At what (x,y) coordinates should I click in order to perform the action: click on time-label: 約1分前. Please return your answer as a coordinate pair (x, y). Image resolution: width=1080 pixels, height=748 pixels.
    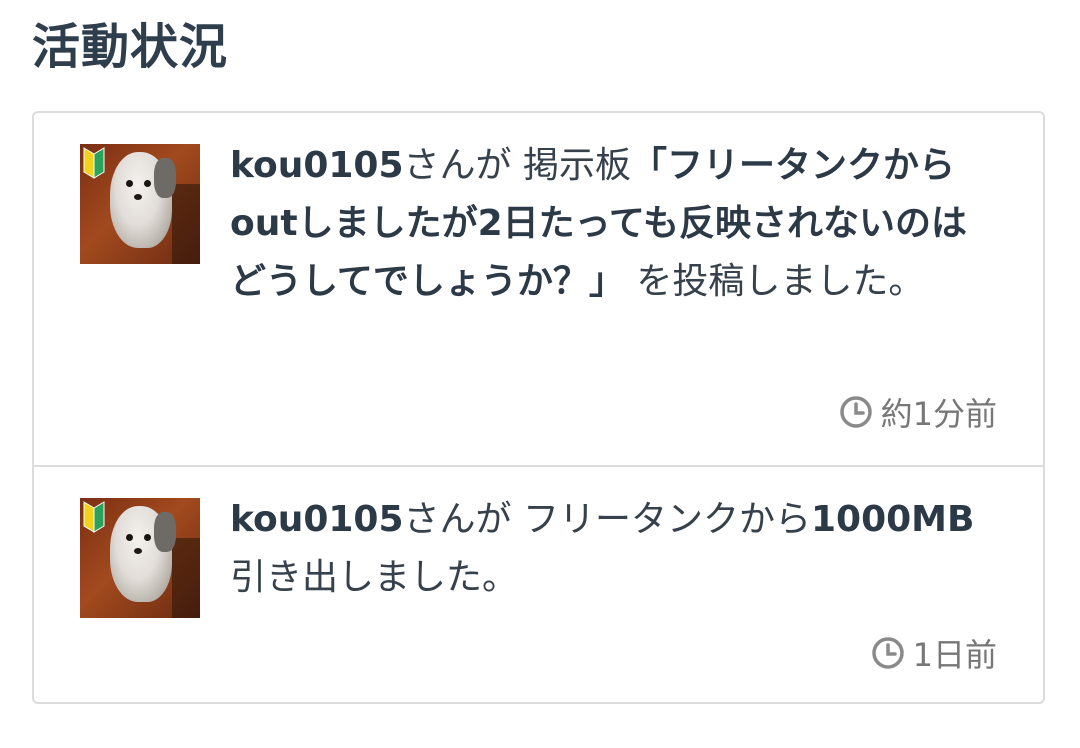
    Looking at the image, I should click on (938, 414).